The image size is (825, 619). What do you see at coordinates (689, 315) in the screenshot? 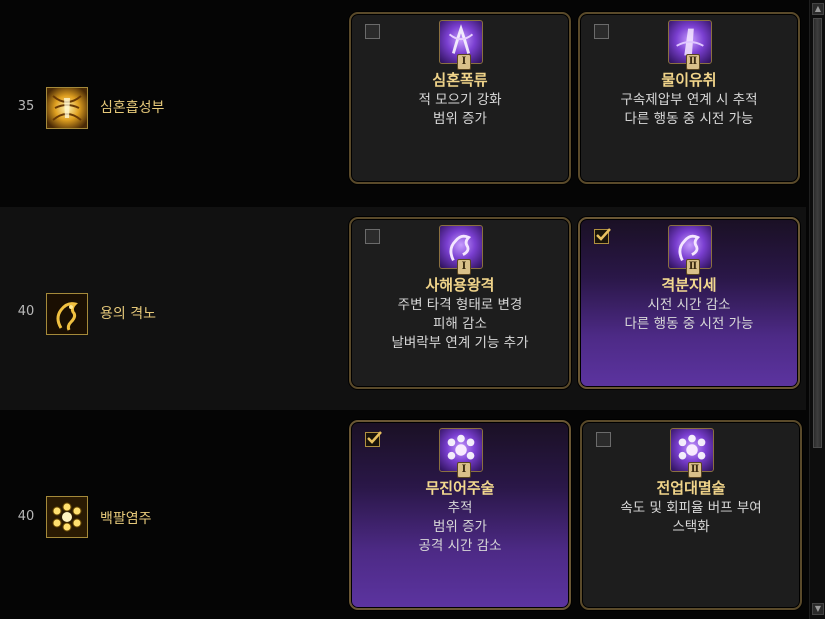
I see `option-description: 시전 시간 감소 다른 행동 중 시전 가능` at bounding box center [689, 315].